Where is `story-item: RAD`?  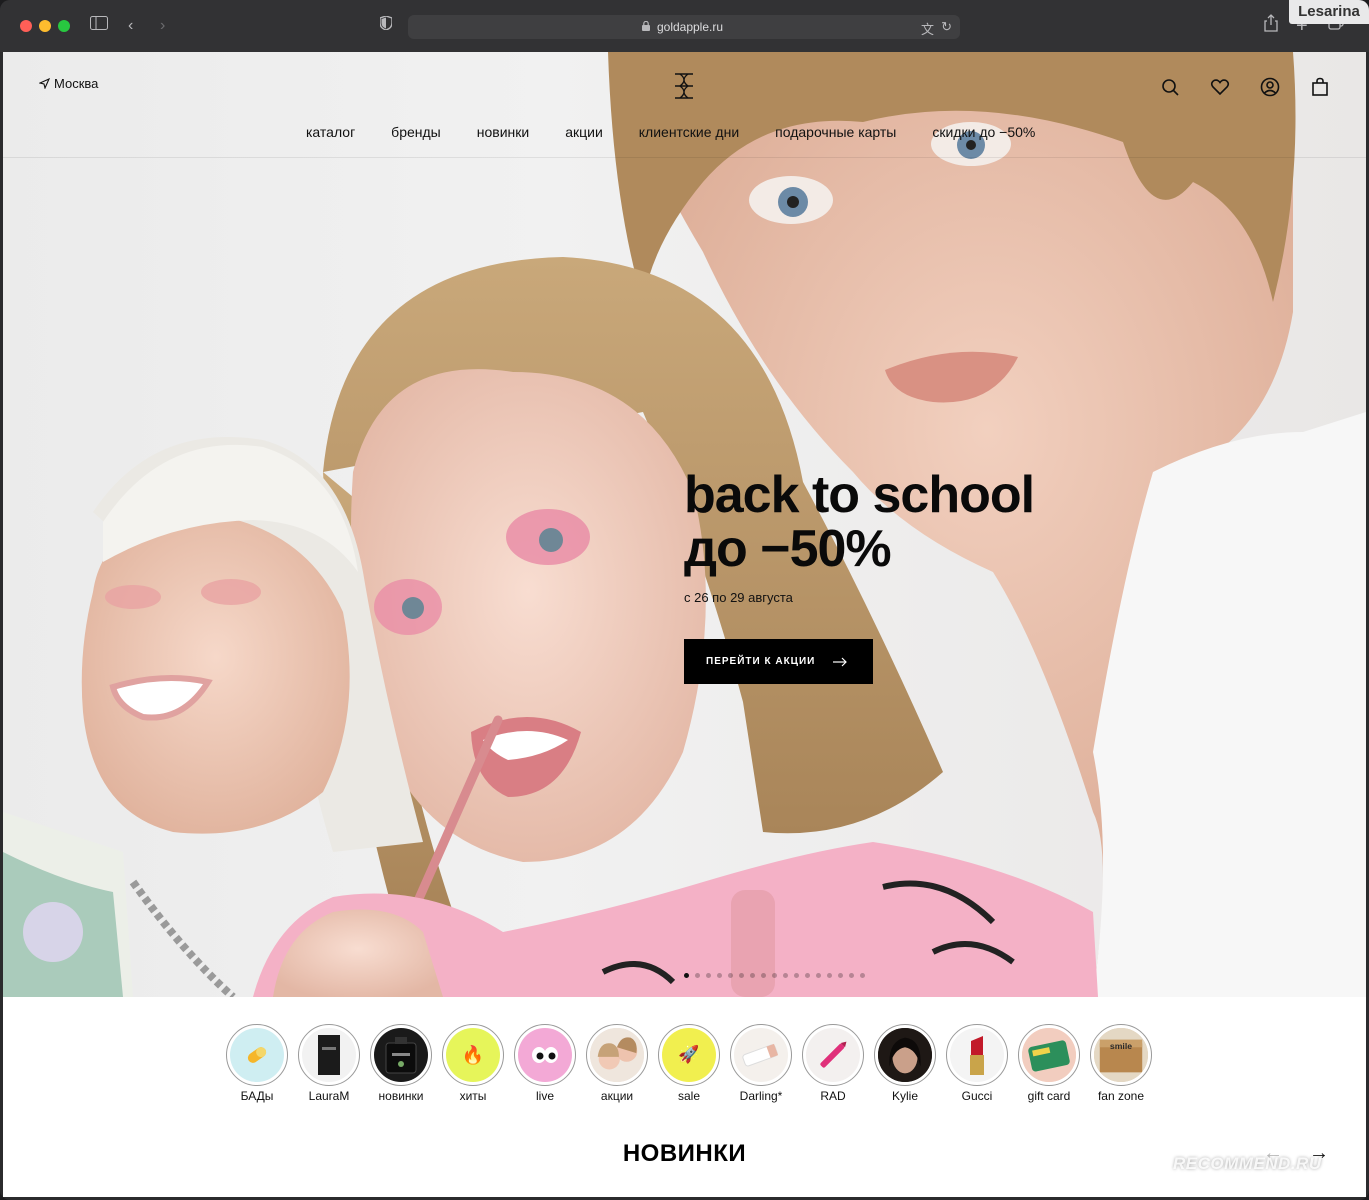 story-item: RAD is located at coordinates (833, 1063).